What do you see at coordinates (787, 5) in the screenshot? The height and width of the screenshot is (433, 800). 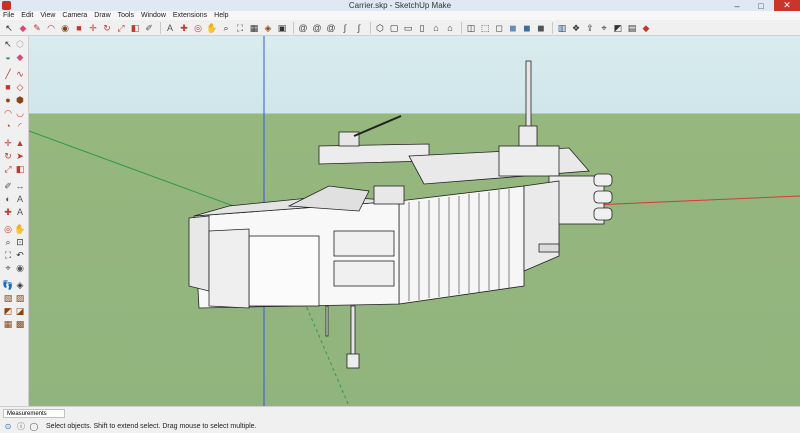 I see `close-button: ✕` at bounding box center [787, 5].